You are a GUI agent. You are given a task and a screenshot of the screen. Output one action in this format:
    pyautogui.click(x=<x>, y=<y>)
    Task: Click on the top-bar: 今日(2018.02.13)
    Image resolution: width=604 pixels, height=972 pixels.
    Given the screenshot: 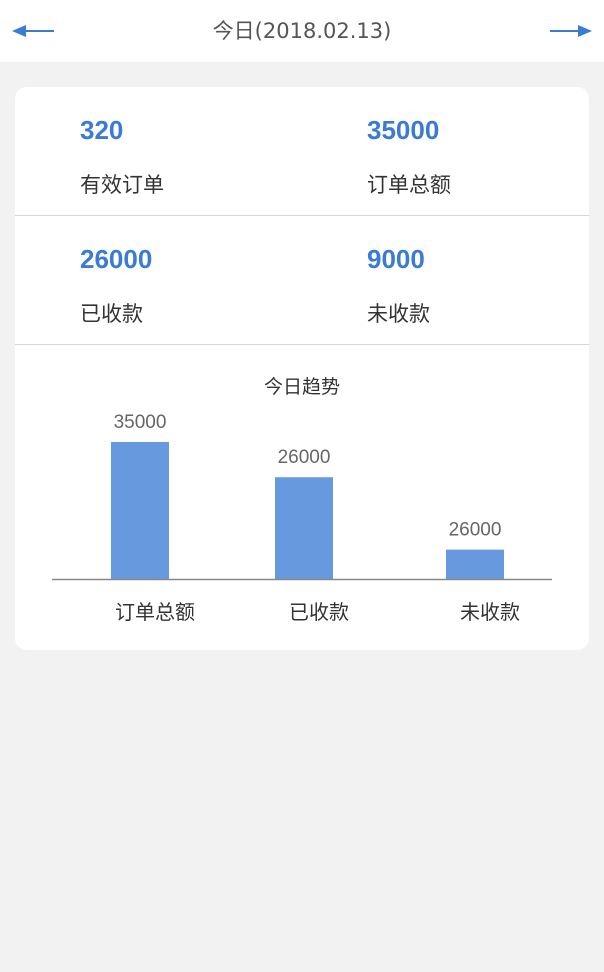 What is the action you would take?
    pyautogui.click(x=302, y=31)
    